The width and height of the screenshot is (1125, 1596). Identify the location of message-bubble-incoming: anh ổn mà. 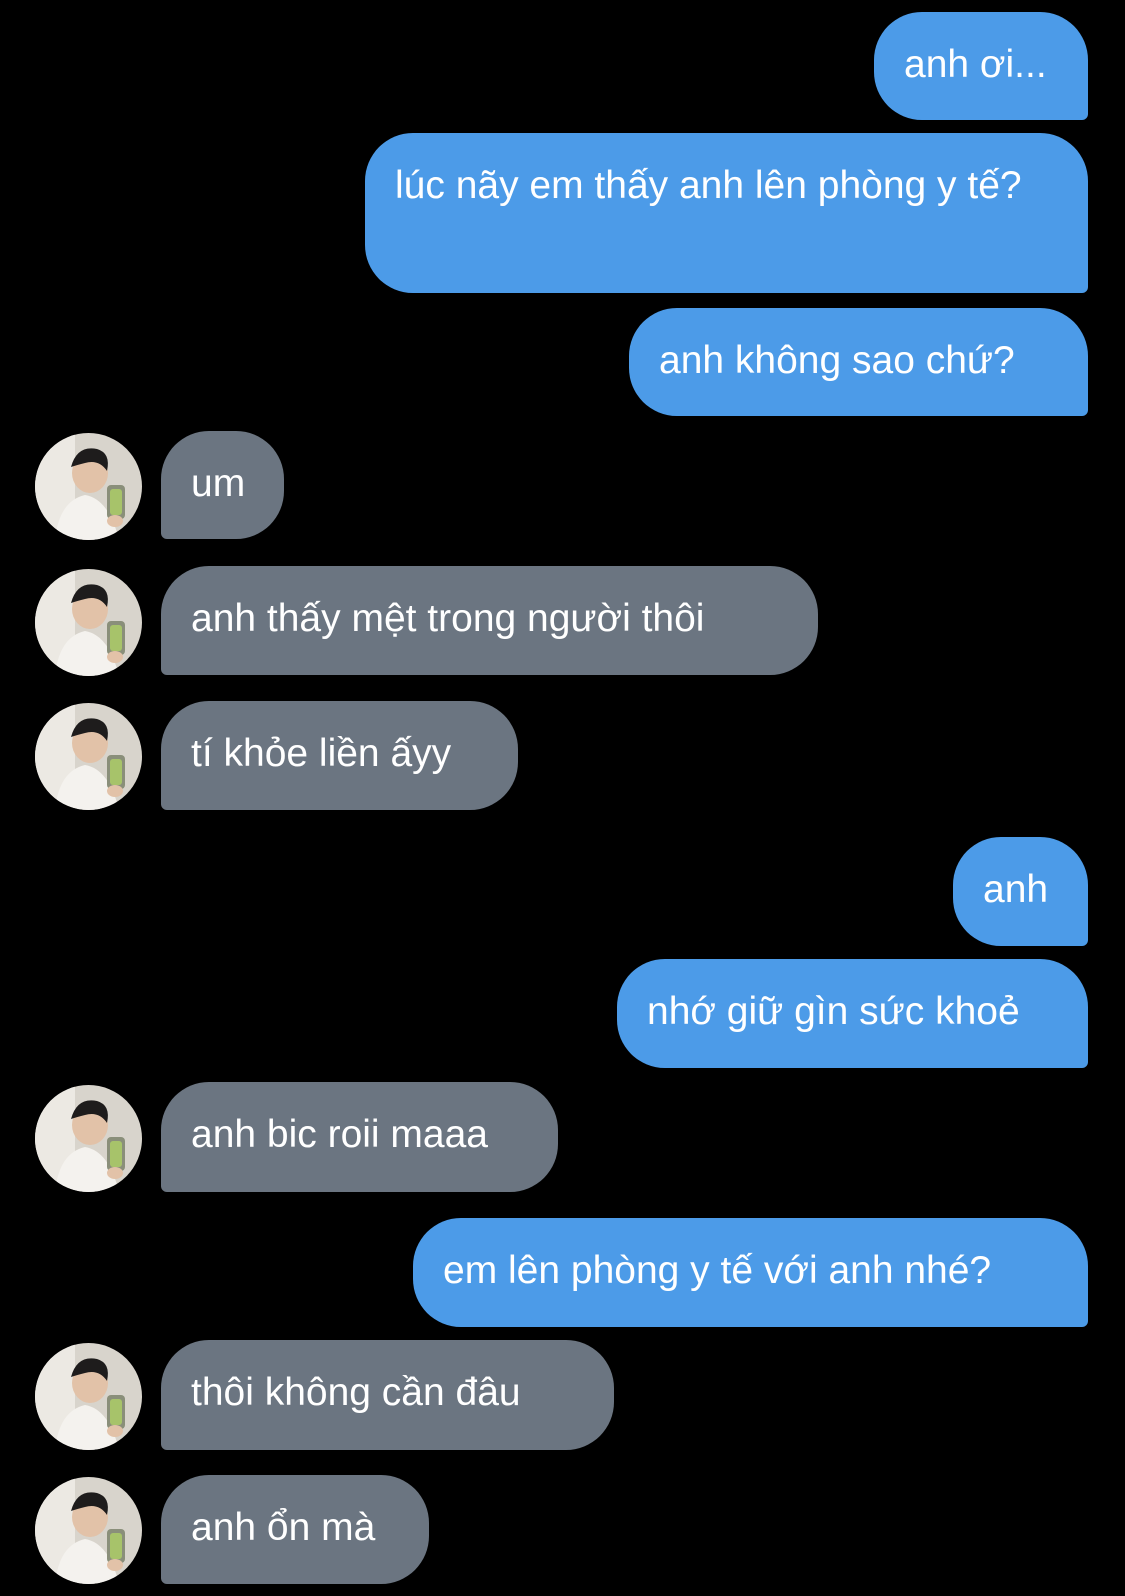
(295, 1529).